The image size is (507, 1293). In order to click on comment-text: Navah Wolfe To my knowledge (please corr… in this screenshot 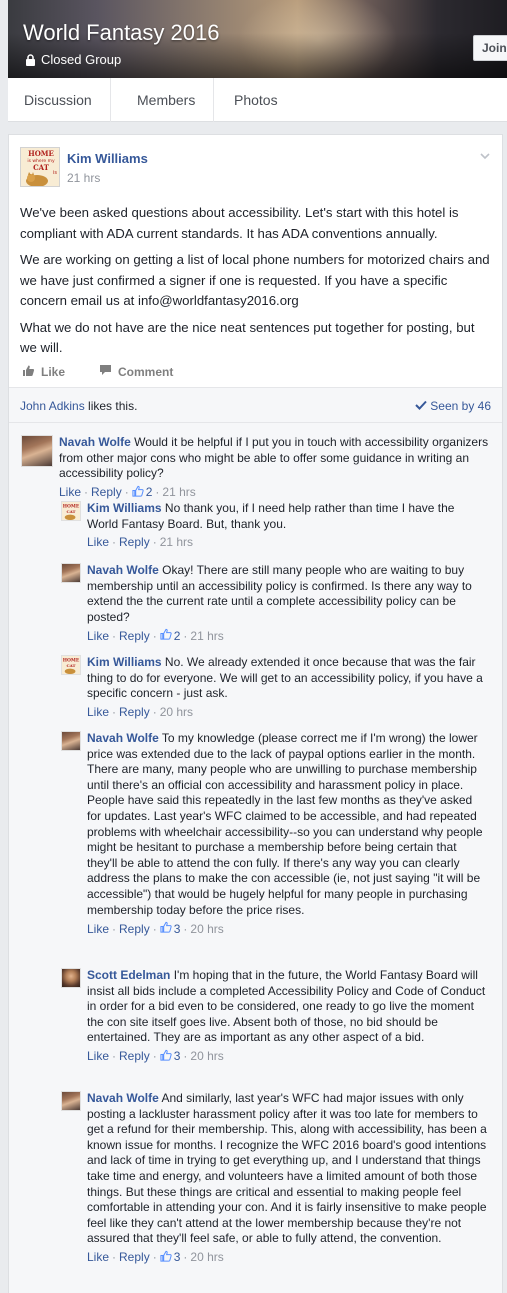, I will do `click(287, 824)`.